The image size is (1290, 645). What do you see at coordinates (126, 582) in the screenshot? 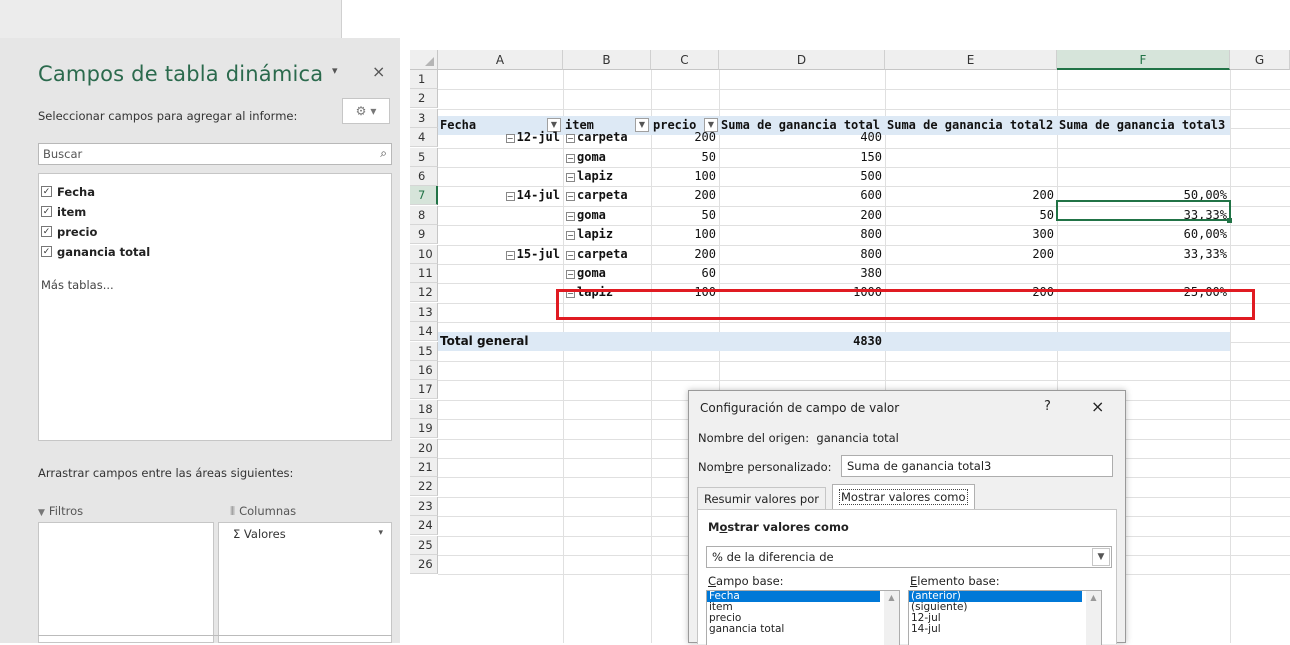
I see `filters-area` at bounding box center [126, 582].